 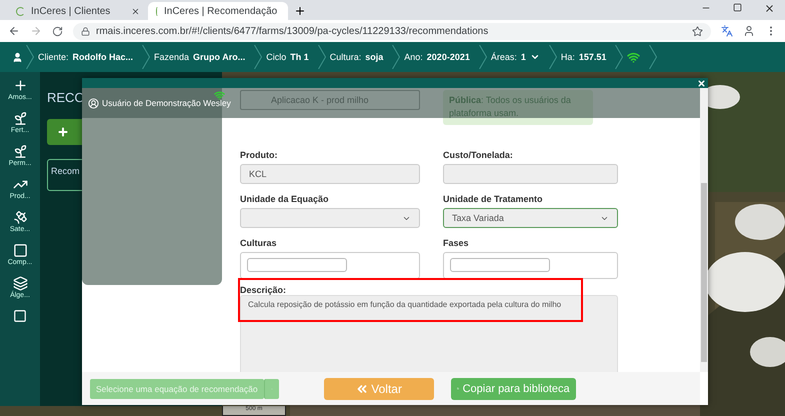 What do you see at coordinates (57, 31) in the screenshot?
I see `reload-icon` at bounding box center [57, 31].